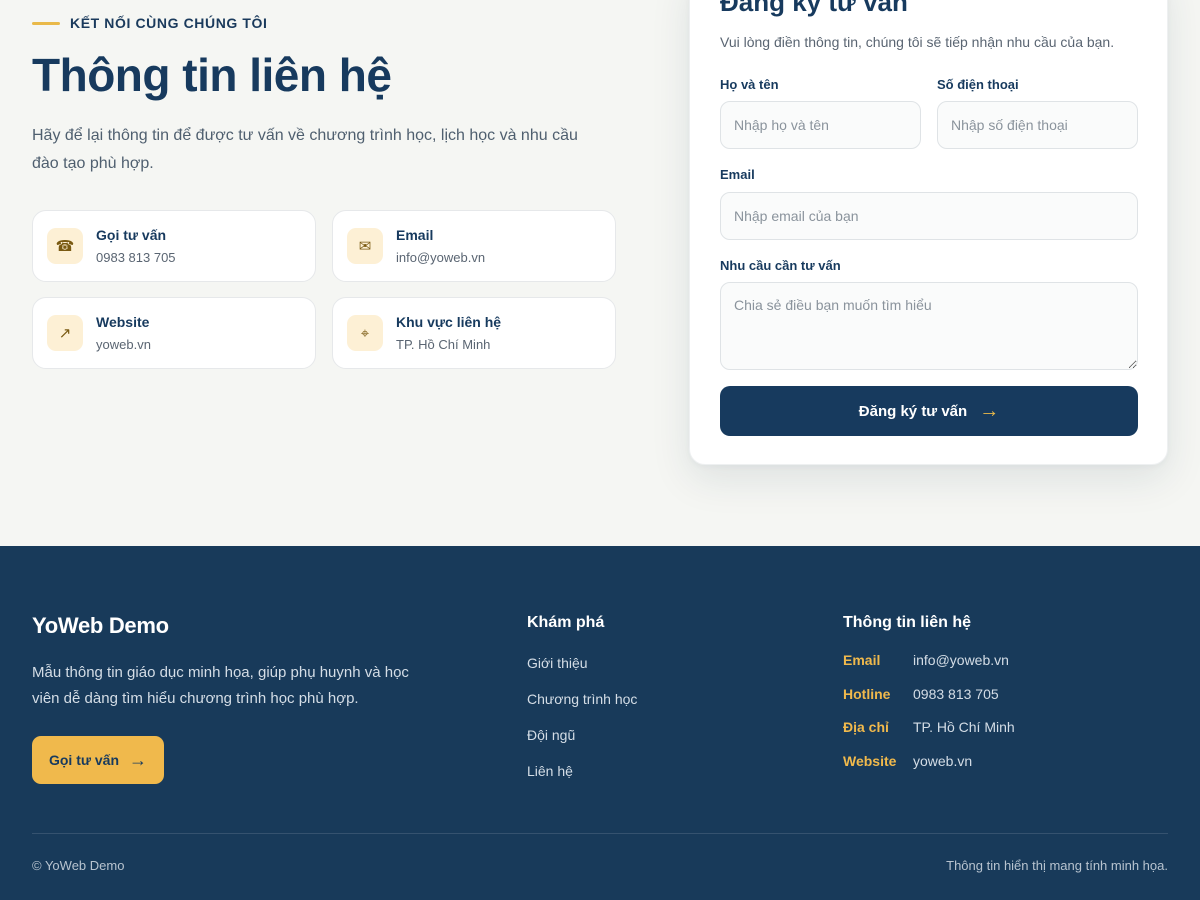 This screenshot has width=1200, height=900. I want to click on contact-row-address: Địa chỉ TP. Hồ Chí Minh, so click(929, 736).